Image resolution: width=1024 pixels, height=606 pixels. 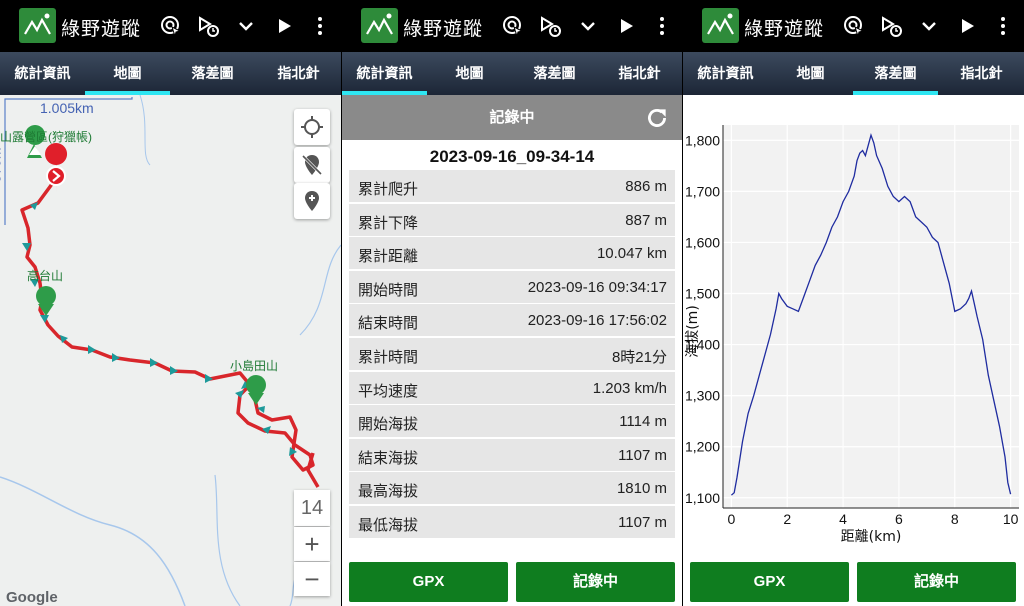 What do you see at coordinates (312, 165) in the screenshot?
I see `location-off-button` at bounding box center [312, 165].